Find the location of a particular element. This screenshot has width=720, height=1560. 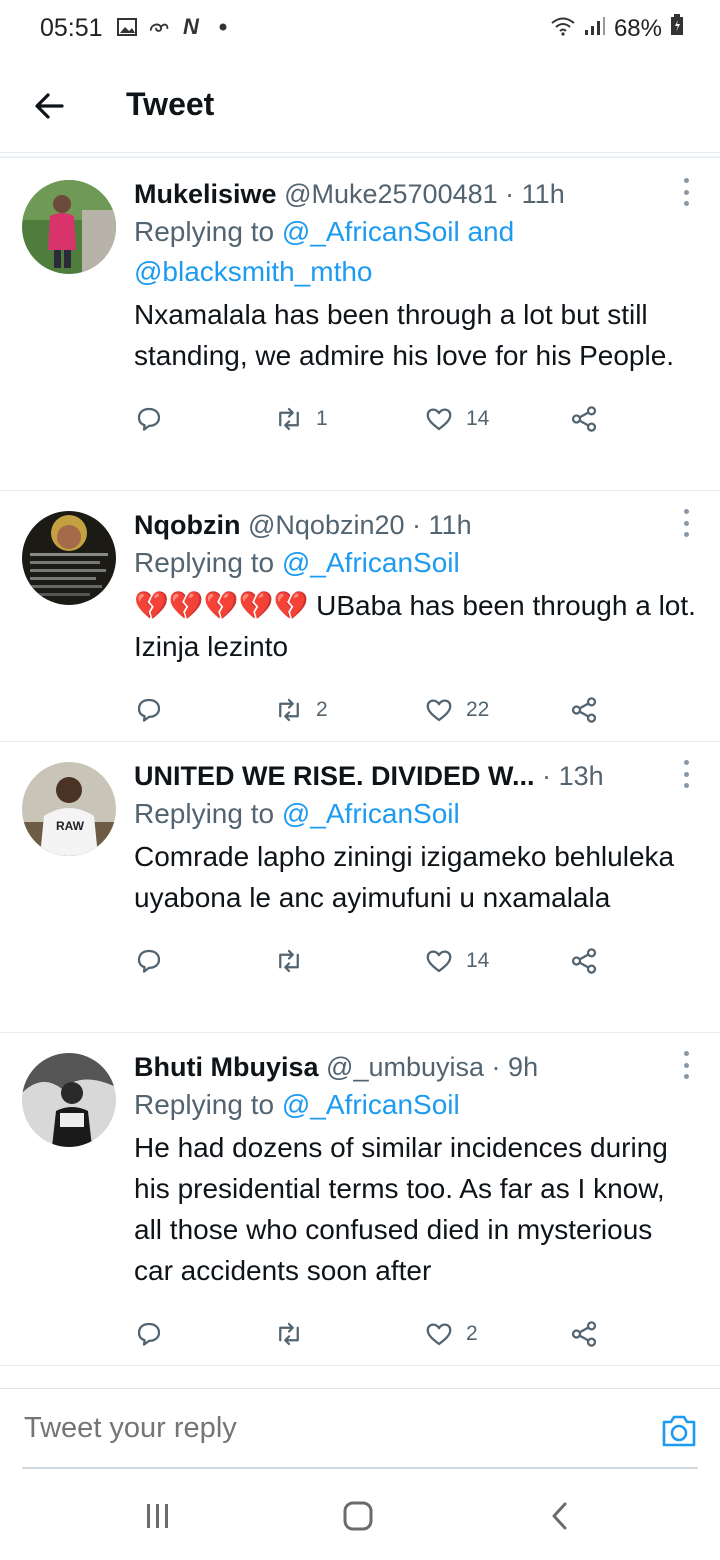

author-name: Bhuti Mbuyisa is located at coordinates (226, 1067).